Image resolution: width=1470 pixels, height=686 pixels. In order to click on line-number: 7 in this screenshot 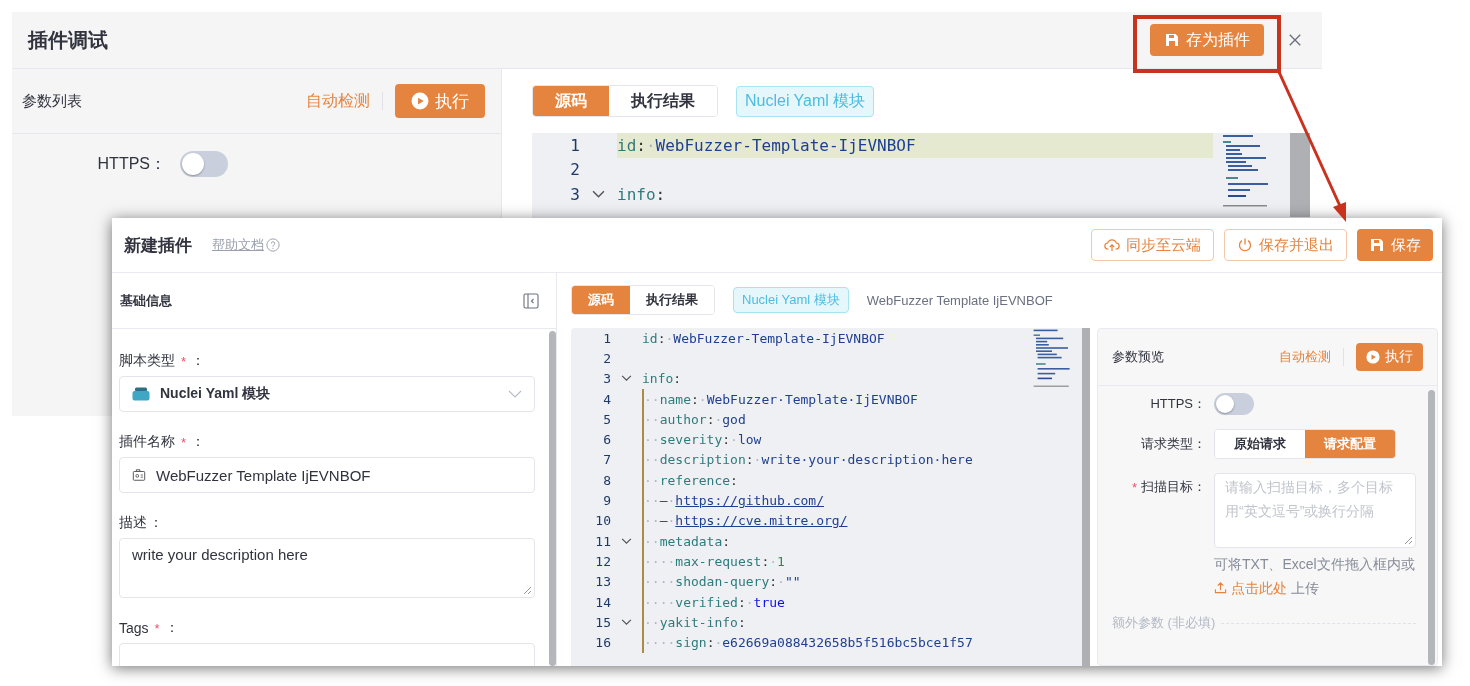, I will do `click(606, 460)`.